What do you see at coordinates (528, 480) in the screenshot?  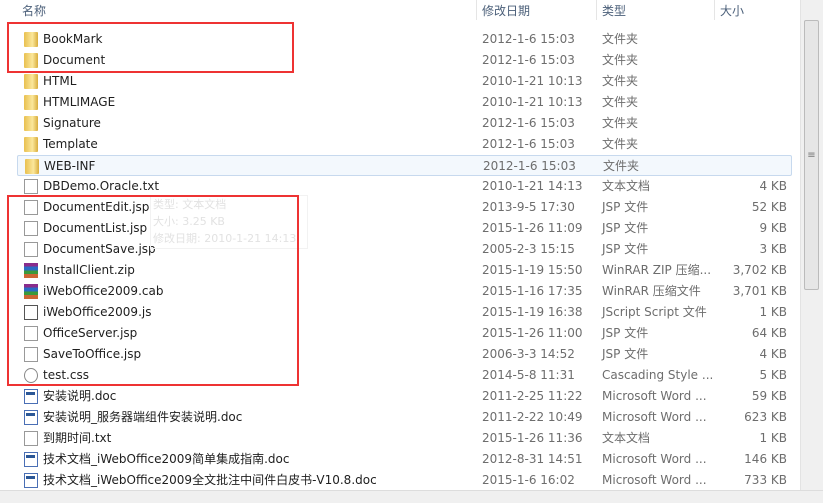 I see `file-date: 2015-1-6 16:02` at bounding box center [528, 480].